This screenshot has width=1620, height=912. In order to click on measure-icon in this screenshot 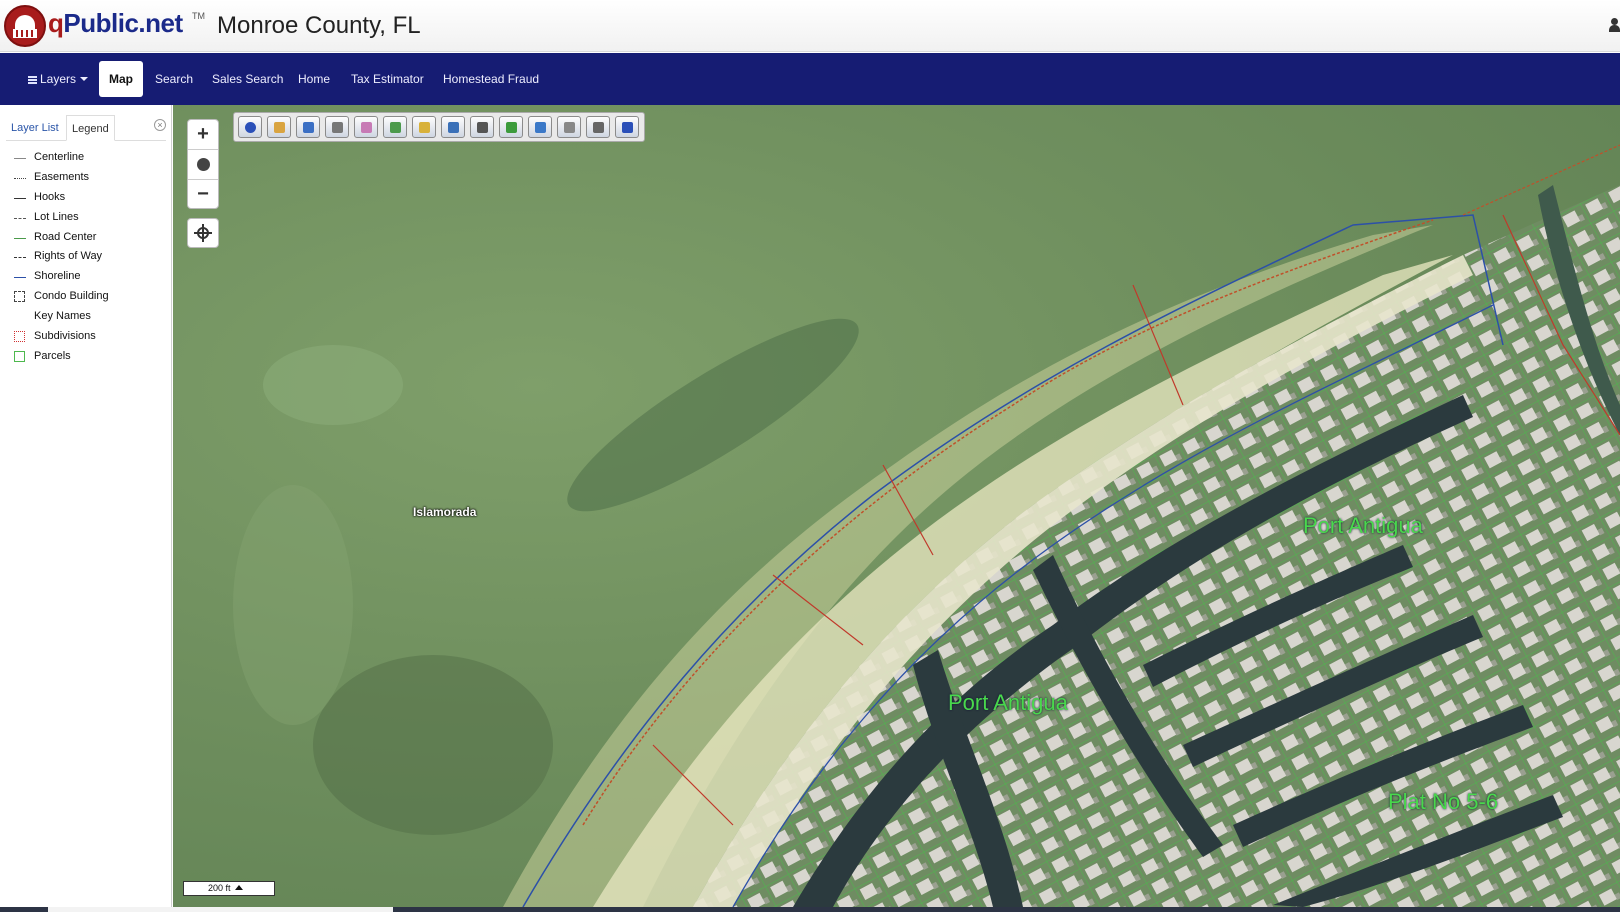, I will do `click(453, 127)`.